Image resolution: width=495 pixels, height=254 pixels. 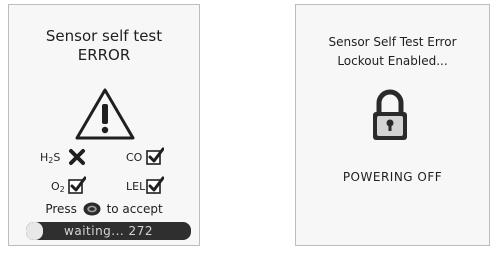 What do you see at coordinates (92, 209) in the screenshot?
I see `button-icon` at bounding box center [92, 209].